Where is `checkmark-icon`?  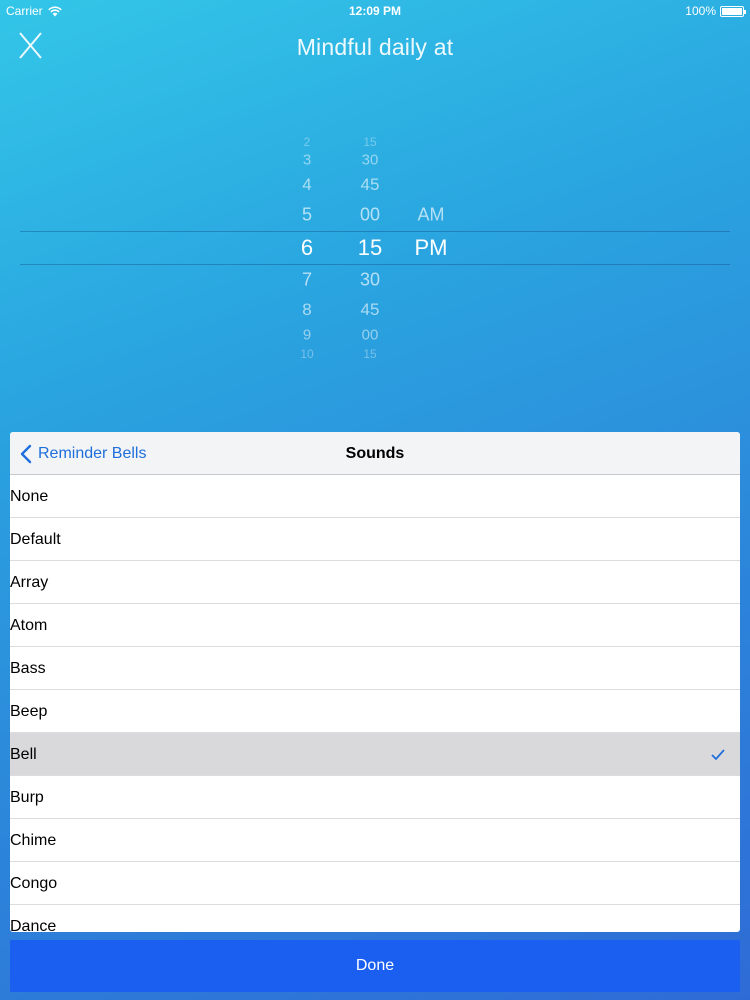 checkmark-icon is located at coordinates (718, 755).